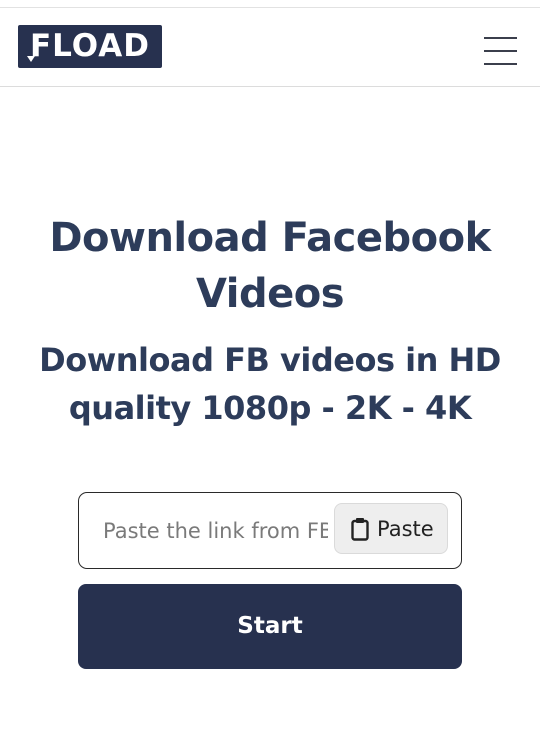 This screenshot has height=731, width=540. I want to click on link-input-box: Paste, so click(270, 530).